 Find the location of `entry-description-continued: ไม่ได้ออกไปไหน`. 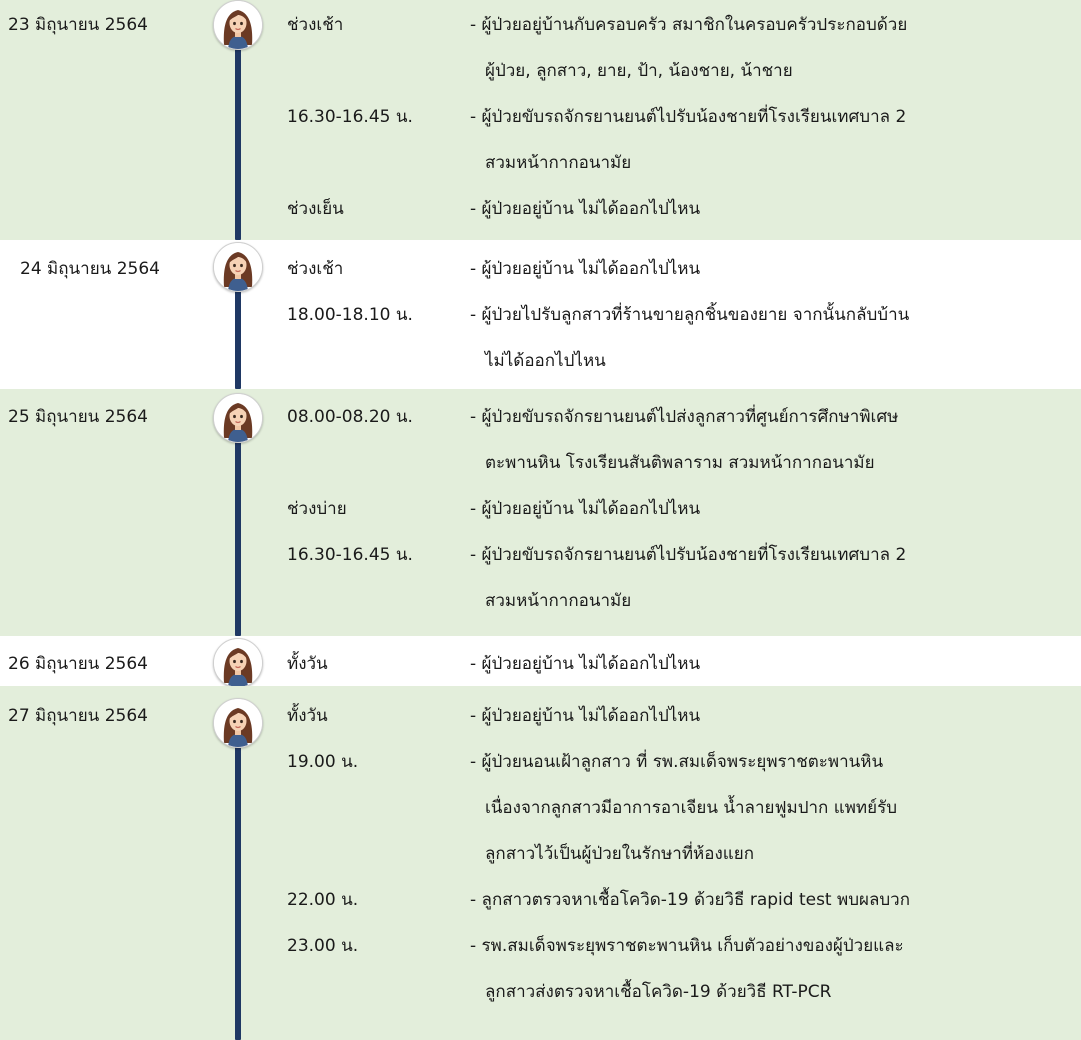

entry-description-continued: ไม่ได้ออกไปไหน is located at coordinates (545, 361).